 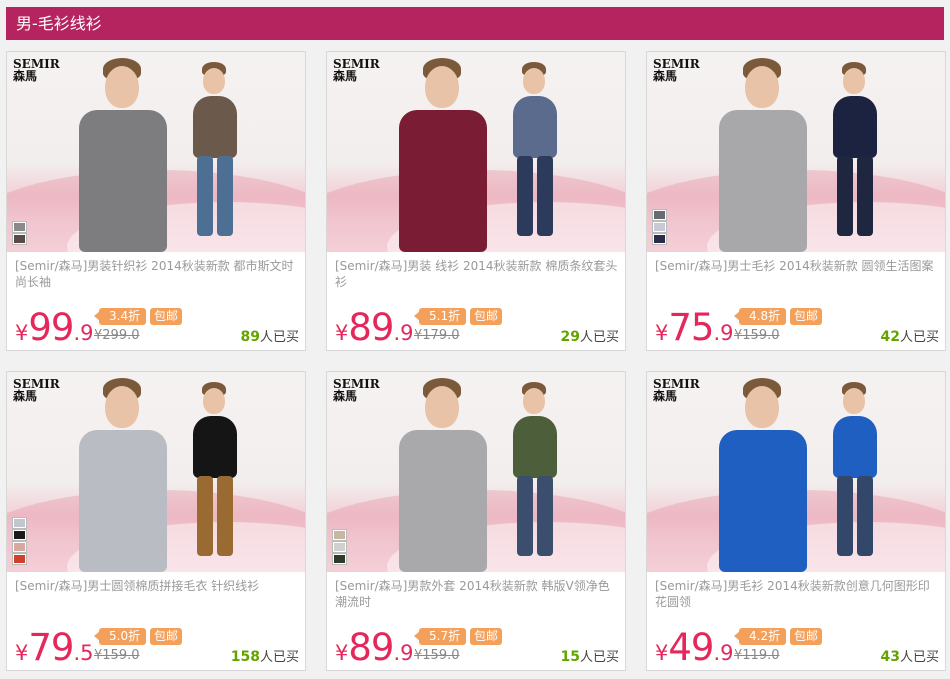 What do you see at coordinates (760, 316) in the screenshot?
I see `discount-badge: 4.8折` at bounding box center [760, 316].